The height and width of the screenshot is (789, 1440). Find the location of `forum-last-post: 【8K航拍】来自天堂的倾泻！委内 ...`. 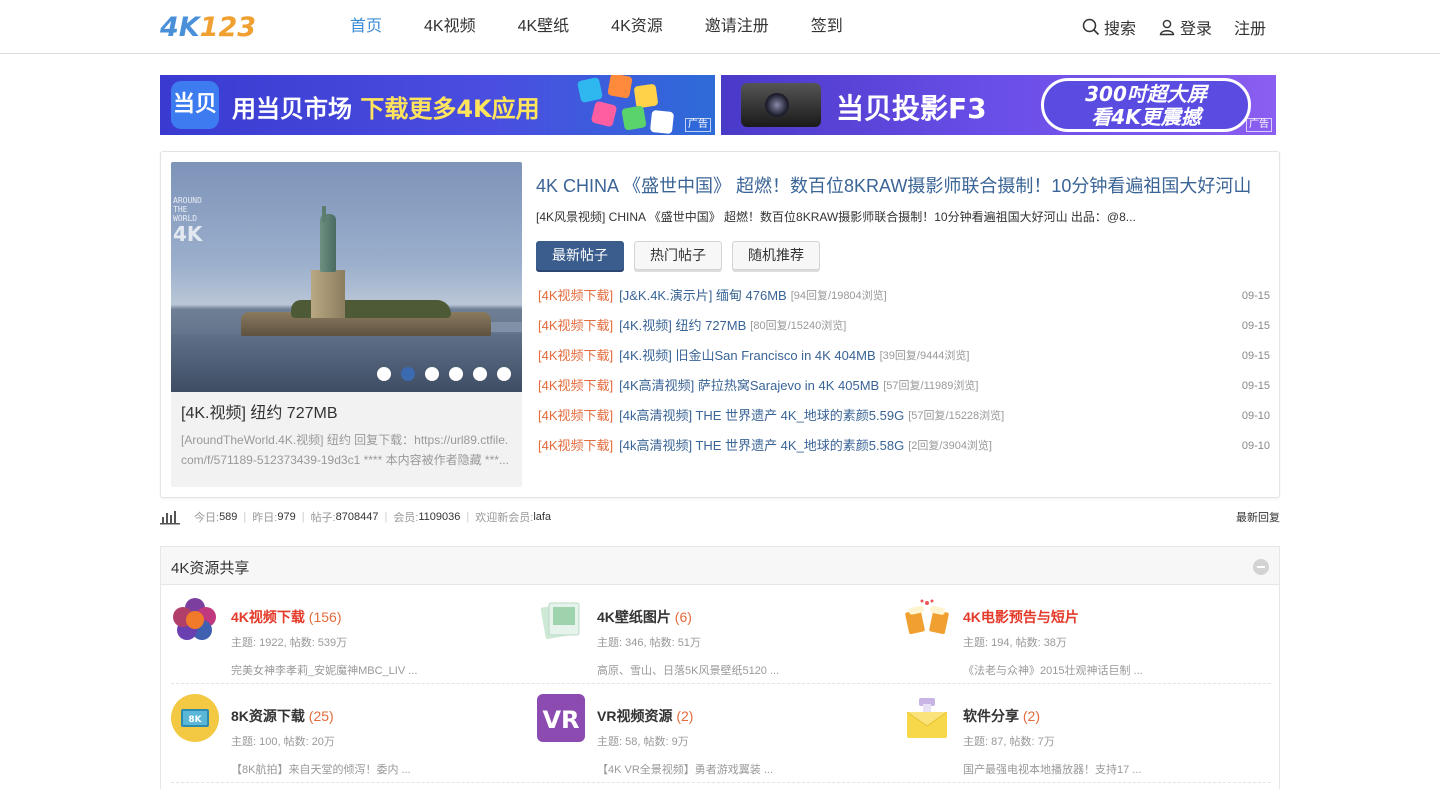

forum-last-post: 【8K航拍】来自天堂的倾泻！委内 ... is located at coordinates (321, 769).